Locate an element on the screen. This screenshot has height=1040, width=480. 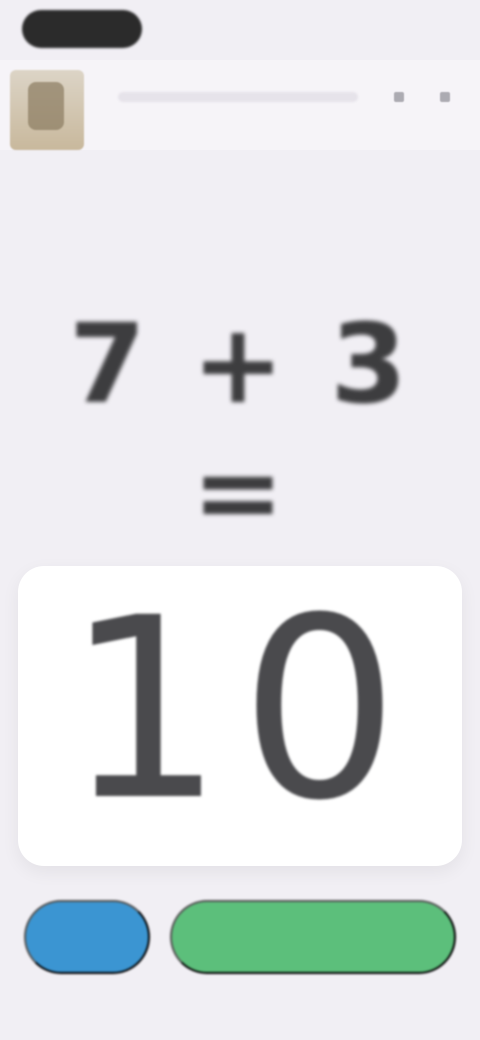
header-title is located at coordinates (238, 97).